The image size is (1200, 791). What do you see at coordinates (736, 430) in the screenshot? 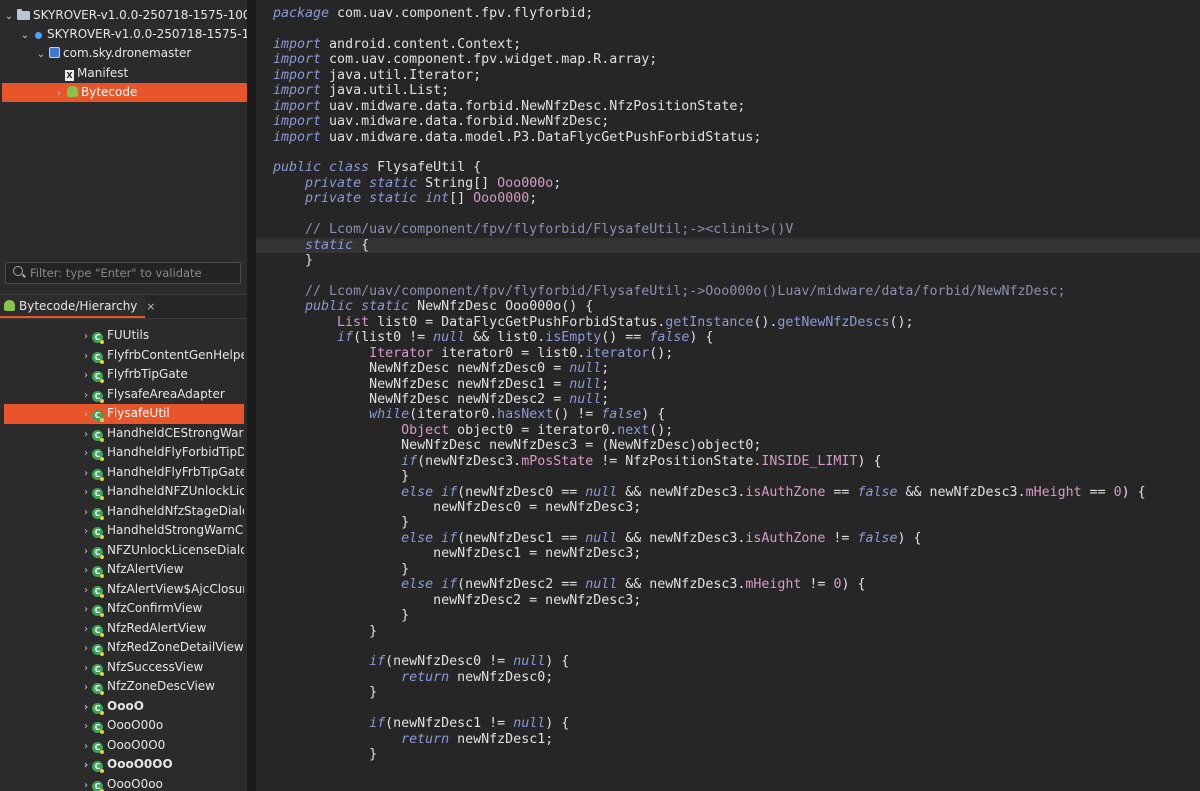
I see `code-line: Object object0 = iterator0.next();` at bounding box center [736, 430].